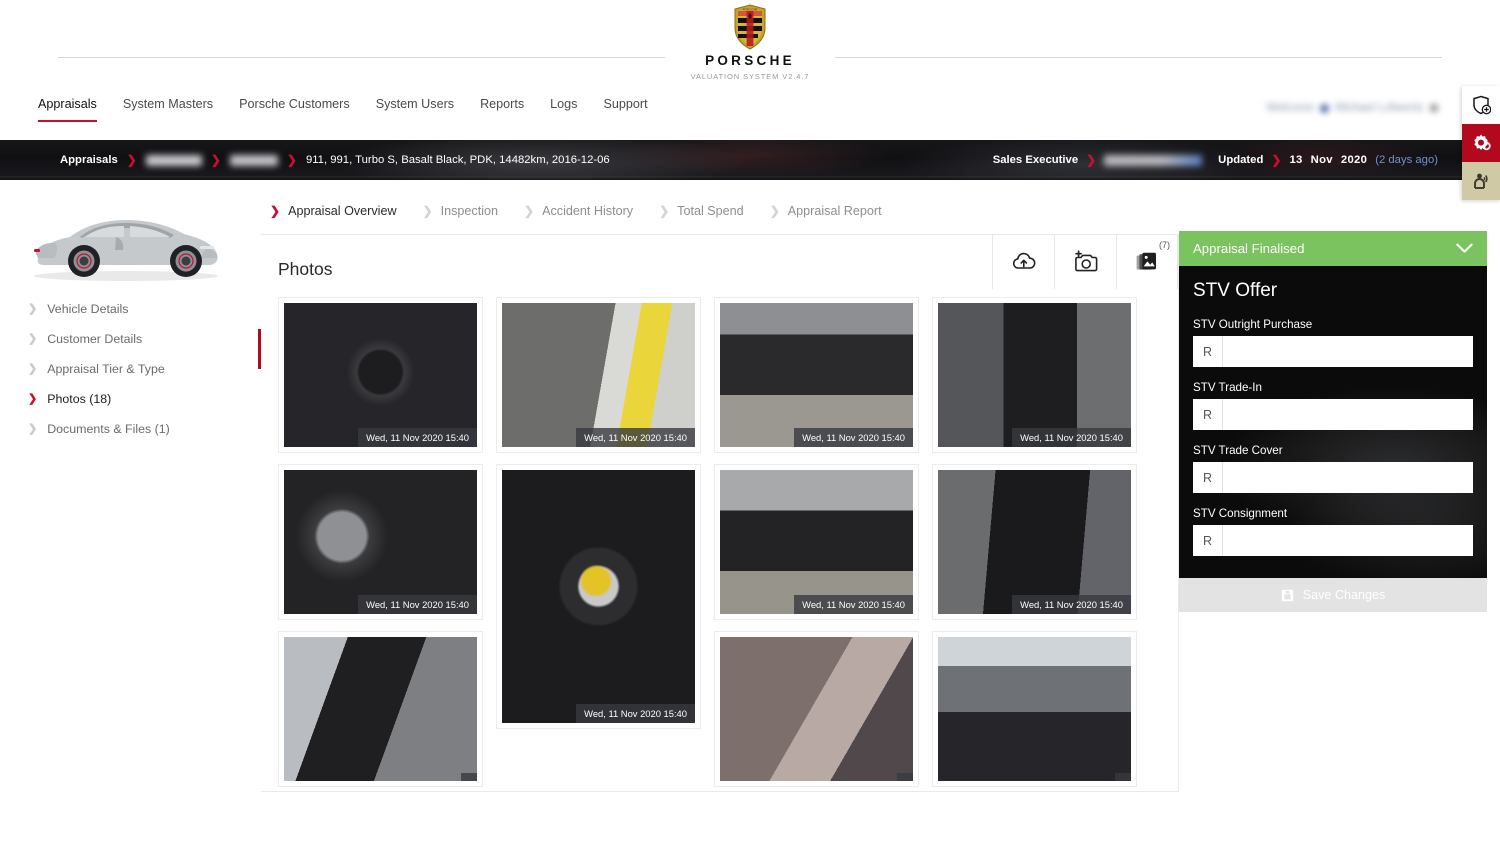  I want to click on photos-actions: (7), so click(1085, 262).